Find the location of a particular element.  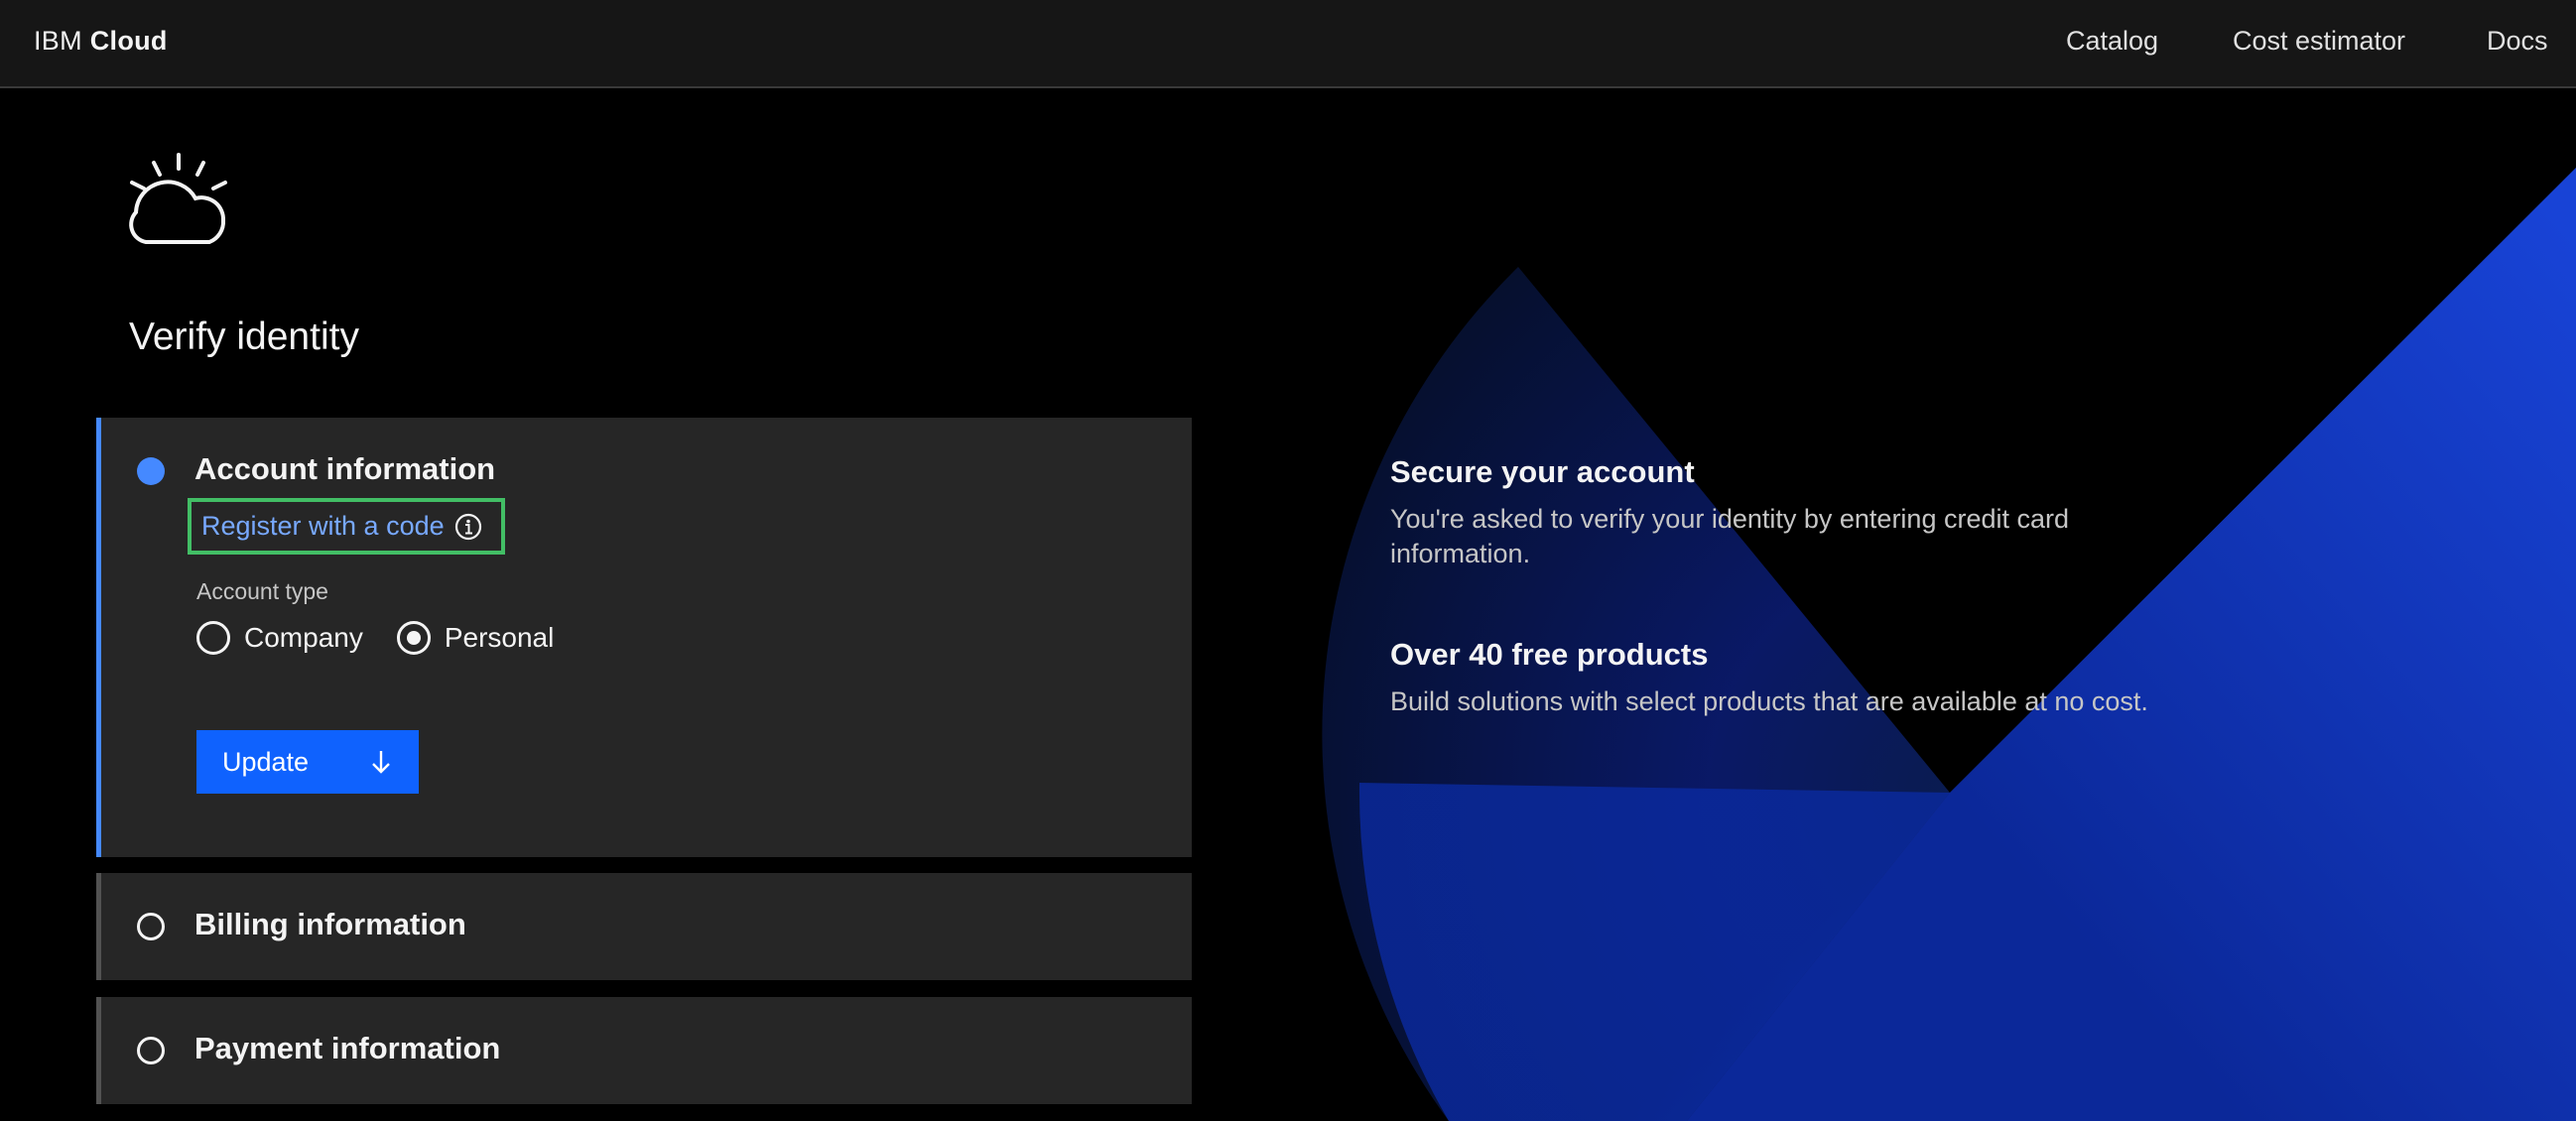

radio-personal-label: Personal is located at coordinates (500, 637).